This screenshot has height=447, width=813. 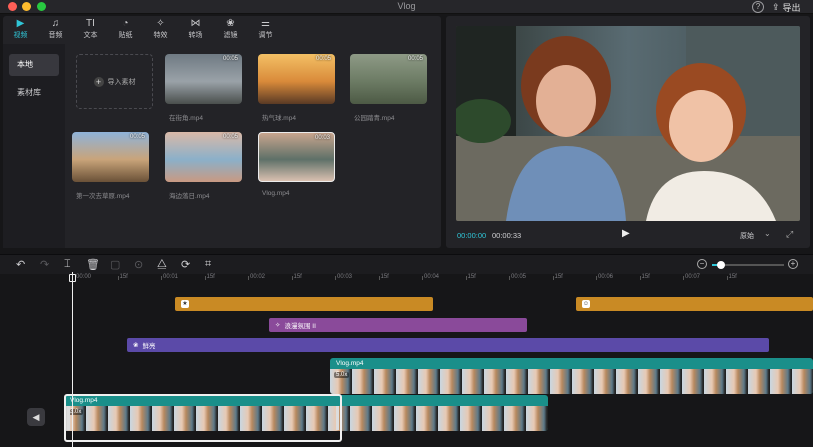 I want to click on tab-label: 文本, so click(x=90, y=35).